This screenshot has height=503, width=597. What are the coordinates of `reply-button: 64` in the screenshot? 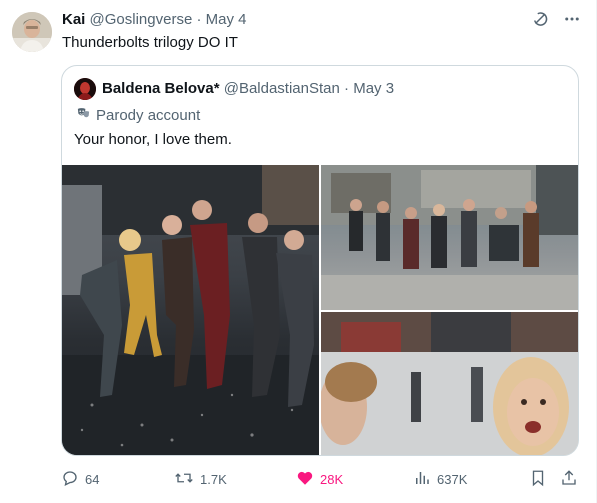 It's located at (80, 479).